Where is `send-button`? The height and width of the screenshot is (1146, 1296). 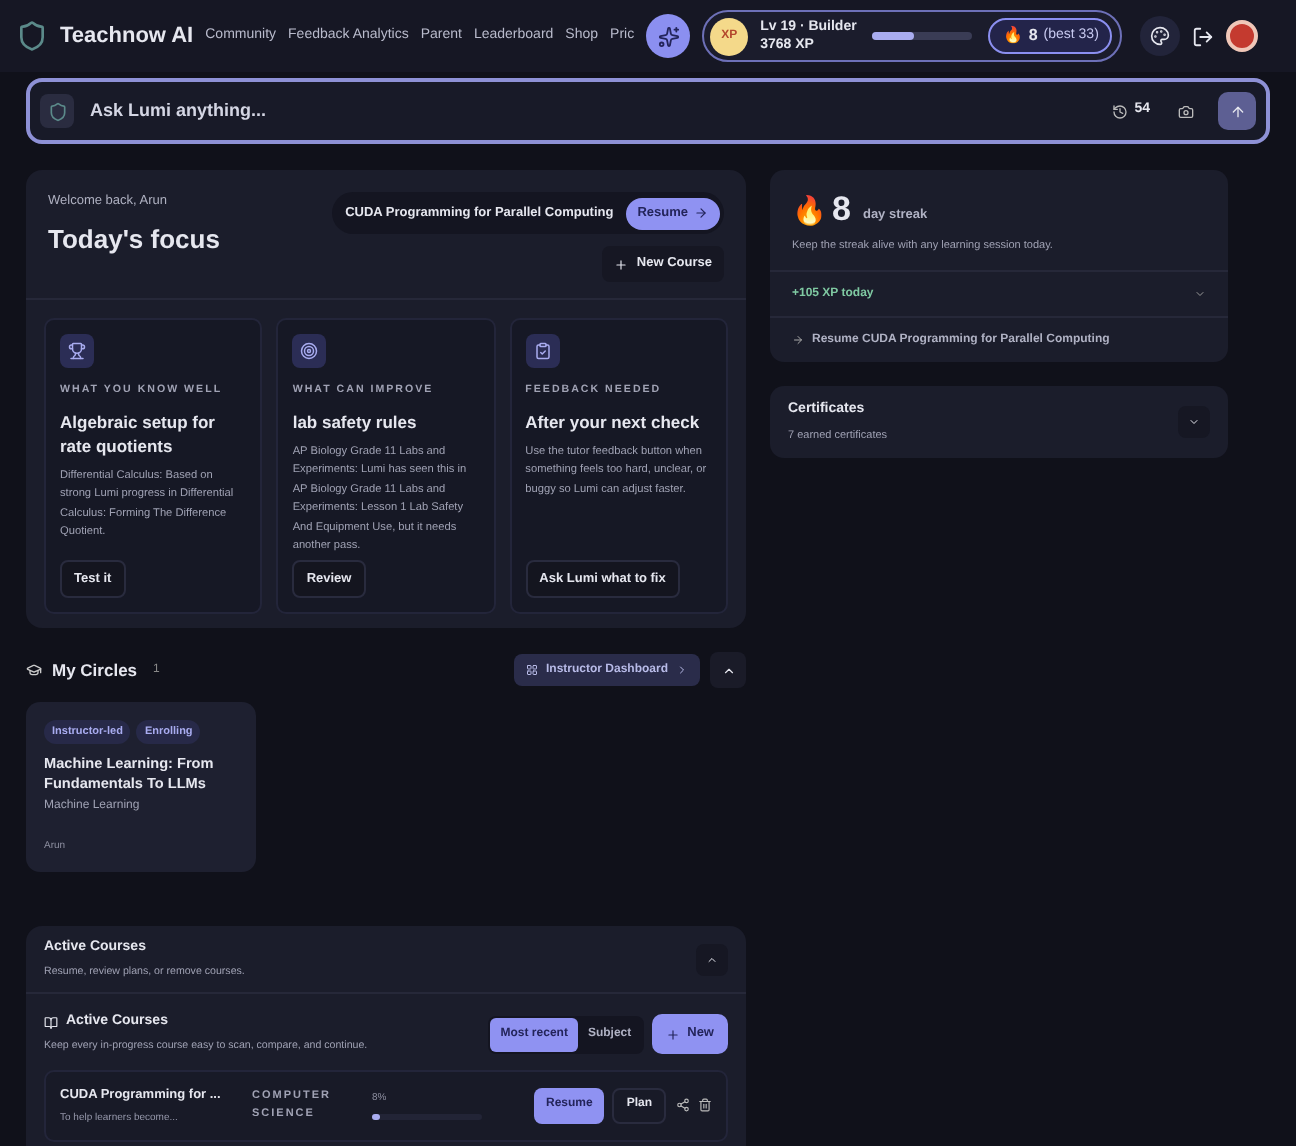 send-button is located at coordinates (1237, 111).